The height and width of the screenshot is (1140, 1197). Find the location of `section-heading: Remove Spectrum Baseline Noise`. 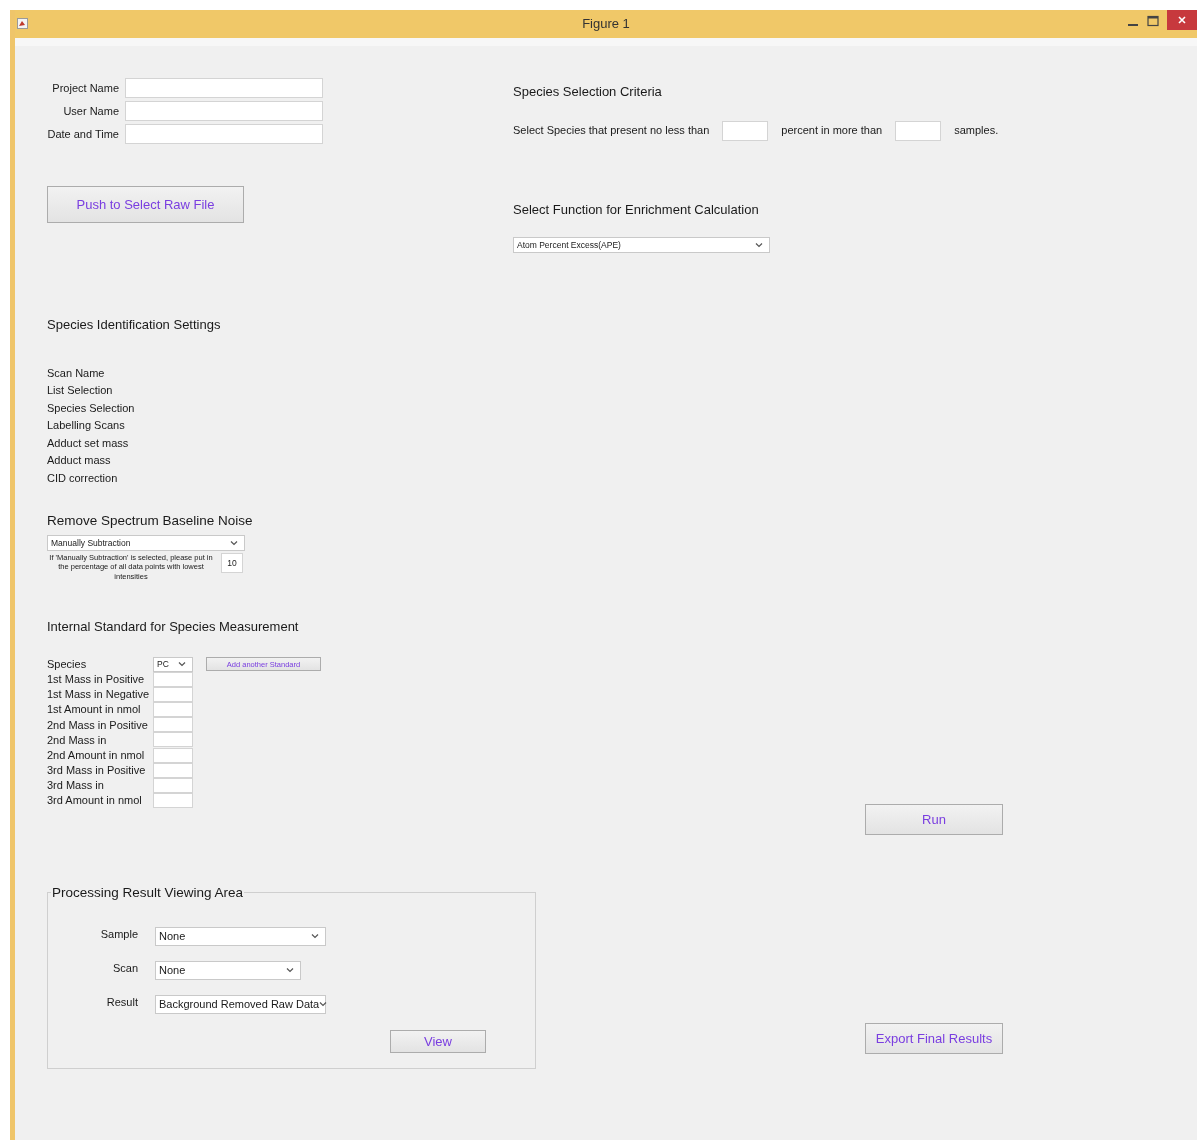

section-heading: Remove Spectrum Baseline Noise is located at coordinates (150, 520).